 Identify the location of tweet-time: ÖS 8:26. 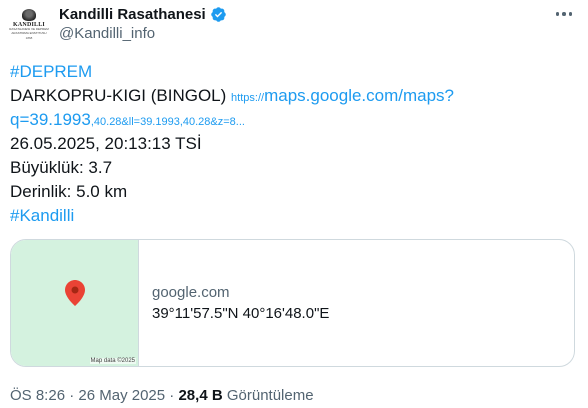
(37, 395).